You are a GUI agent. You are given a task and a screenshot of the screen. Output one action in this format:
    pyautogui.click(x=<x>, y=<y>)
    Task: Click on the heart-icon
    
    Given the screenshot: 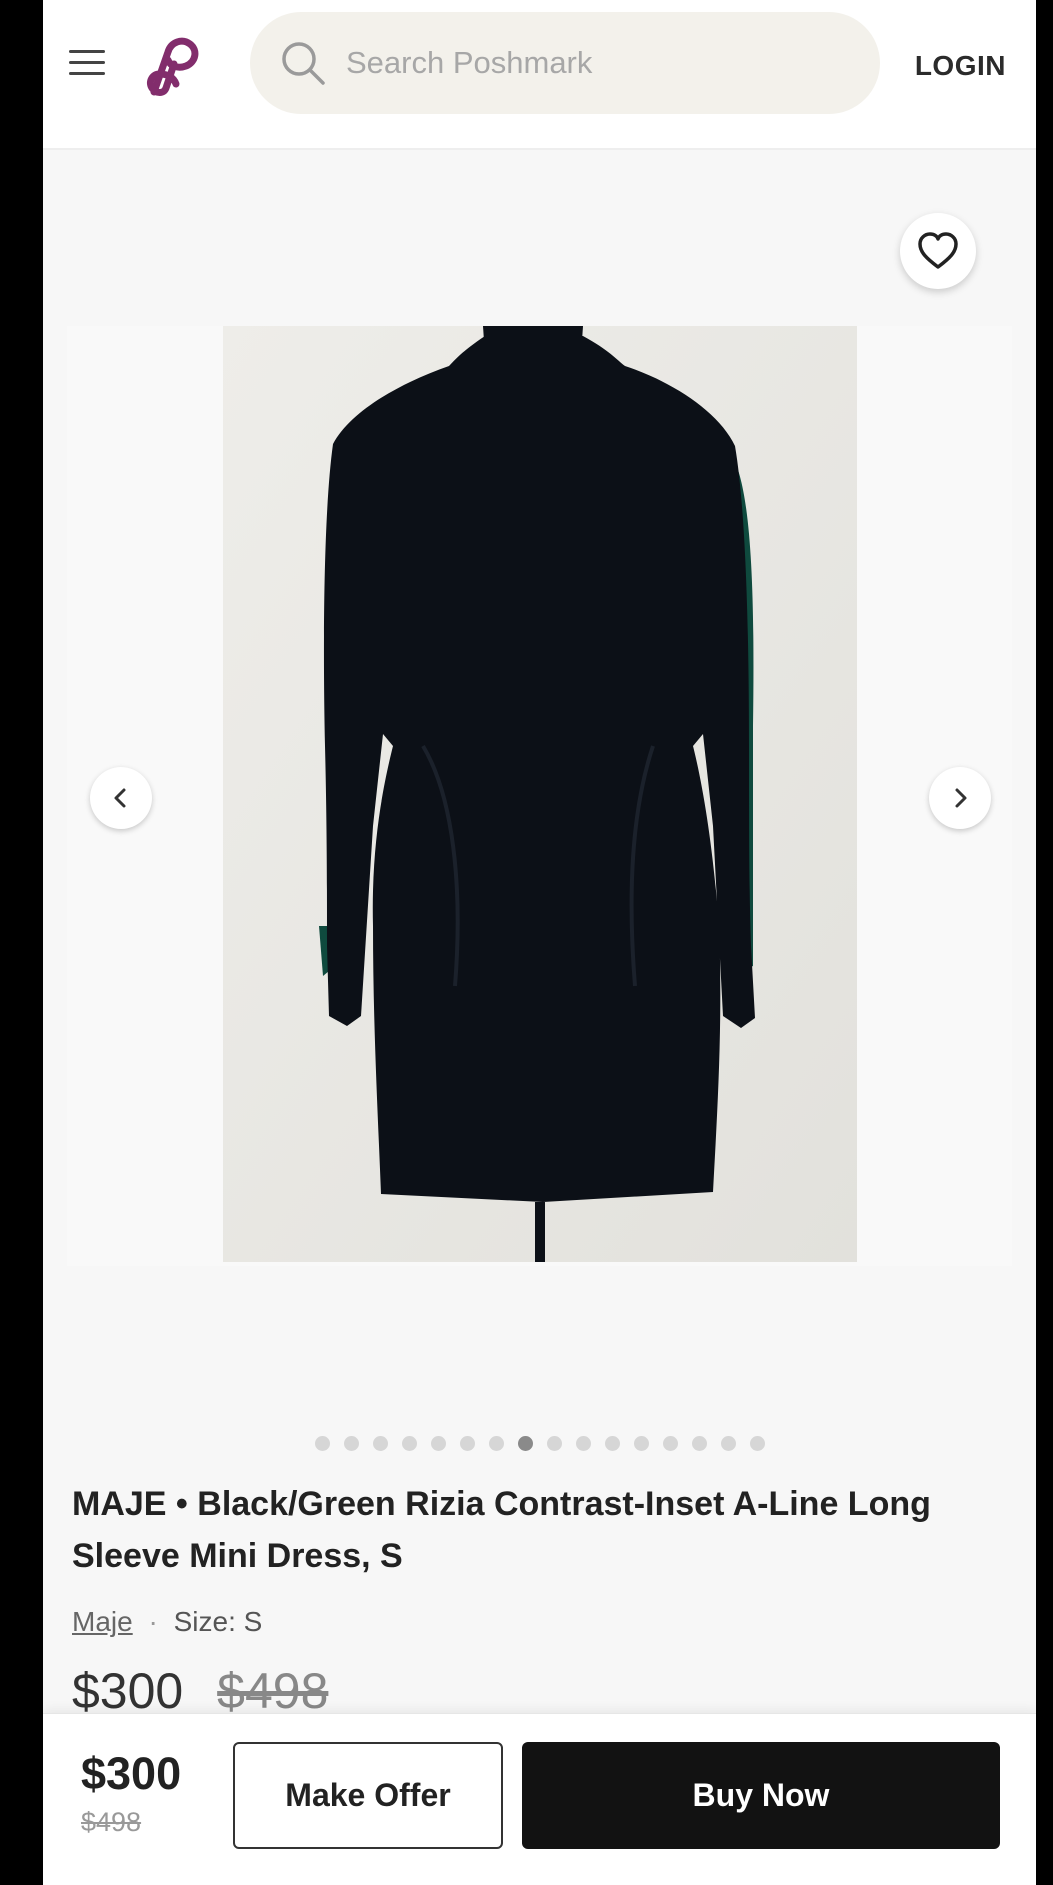 What is the action you would take?
    pyautogui.click(x=938, y=250)
    